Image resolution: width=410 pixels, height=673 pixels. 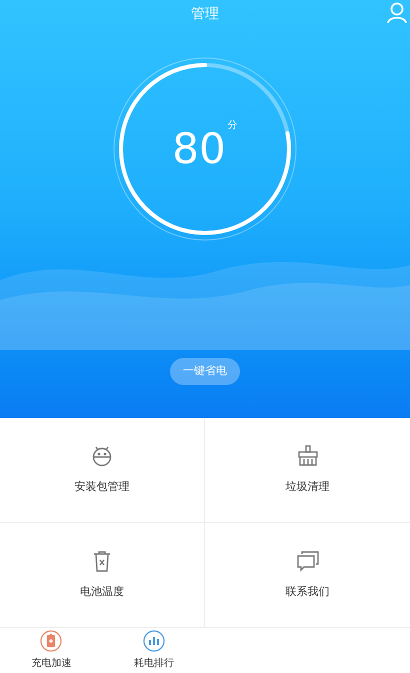 I want to click on header-title: 管理, so click(x=205, y=14).